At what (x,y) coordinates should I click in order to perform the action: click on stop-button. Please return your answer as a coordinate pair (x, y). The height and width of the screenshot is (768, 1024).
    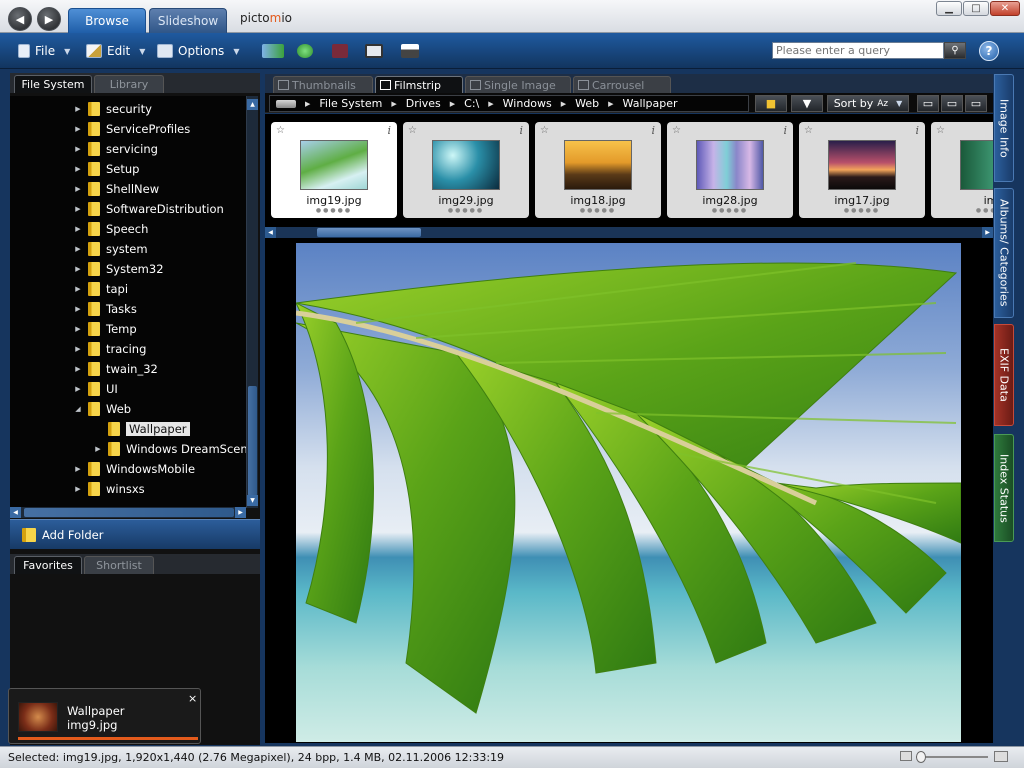
    Looking at the image, I should click on (340, 51).